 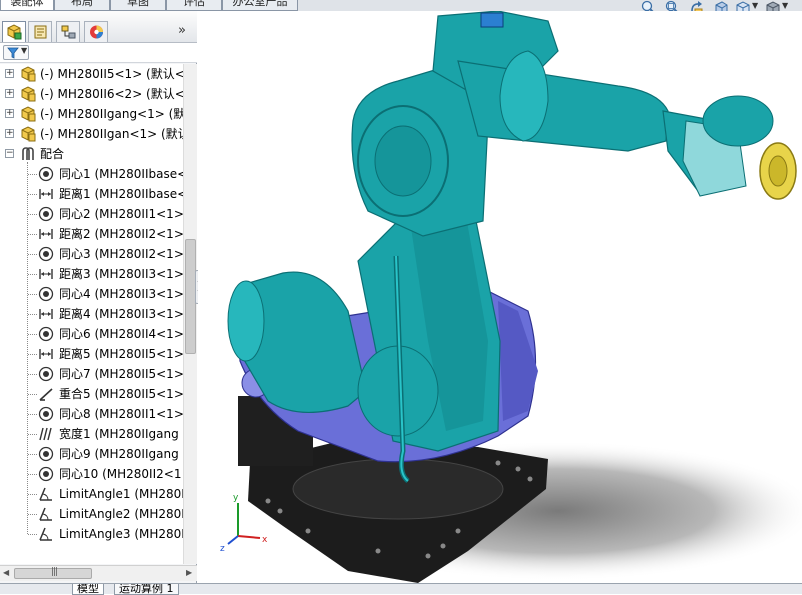 I want to click on tree-item-label: 同心4 (MH280II3<1>, so click(x=121, y=294).